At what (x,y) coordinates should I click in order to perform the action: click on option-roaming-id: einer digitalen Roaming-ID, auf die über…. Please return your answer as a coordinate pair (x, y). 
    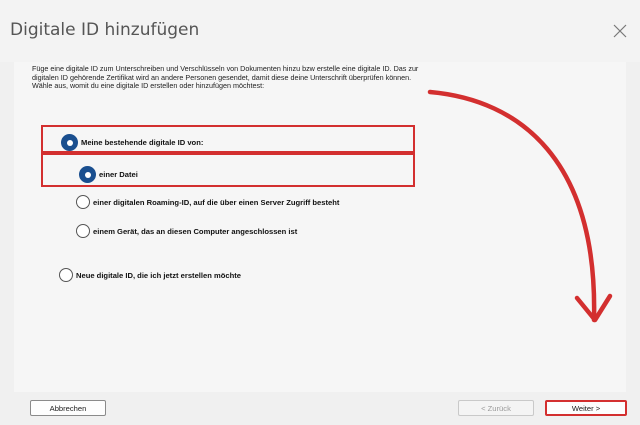
    Looking at the image, I should click on (207, 202).